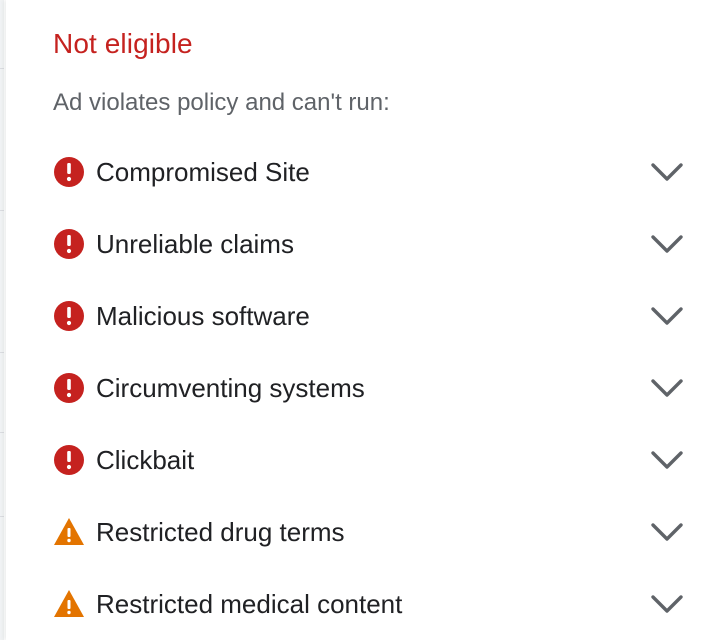 The image size is (724, 640). Describe the element at coordinates (365, 172) in the screenshot. I see `policy-row-compromised-site: Compromised Site` at that location.